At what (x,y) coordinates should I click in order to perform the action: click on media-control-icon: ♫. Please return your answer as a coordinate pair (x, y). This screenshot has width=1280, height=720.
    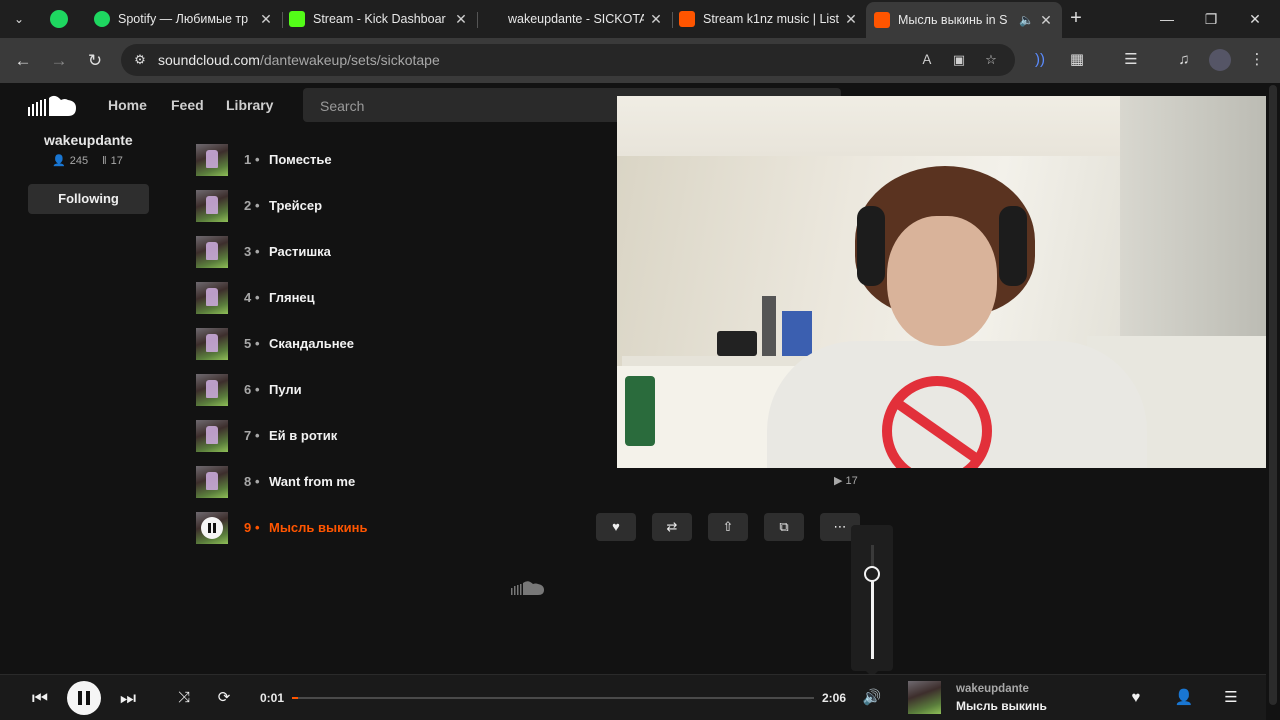
    Looking at the image, I should click on (1184, 60).